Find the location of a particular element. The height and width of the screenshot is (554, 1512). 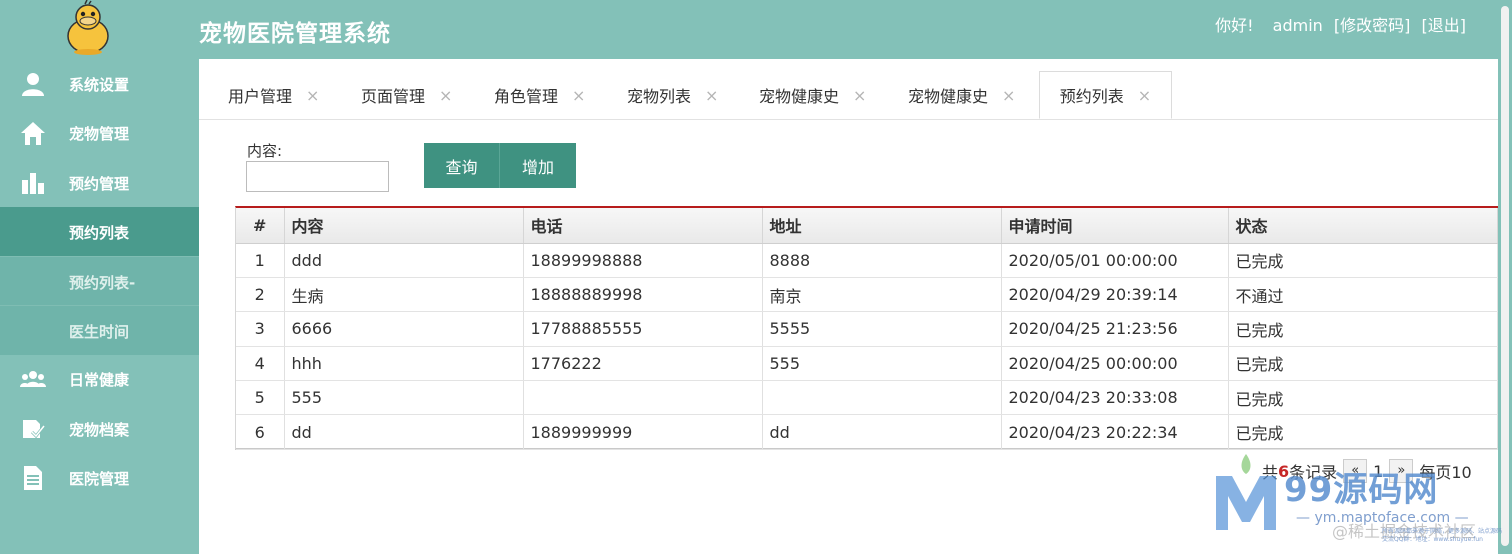

sidebar-item-system-settings: 系统设置 is located at coordinates (99, 83).